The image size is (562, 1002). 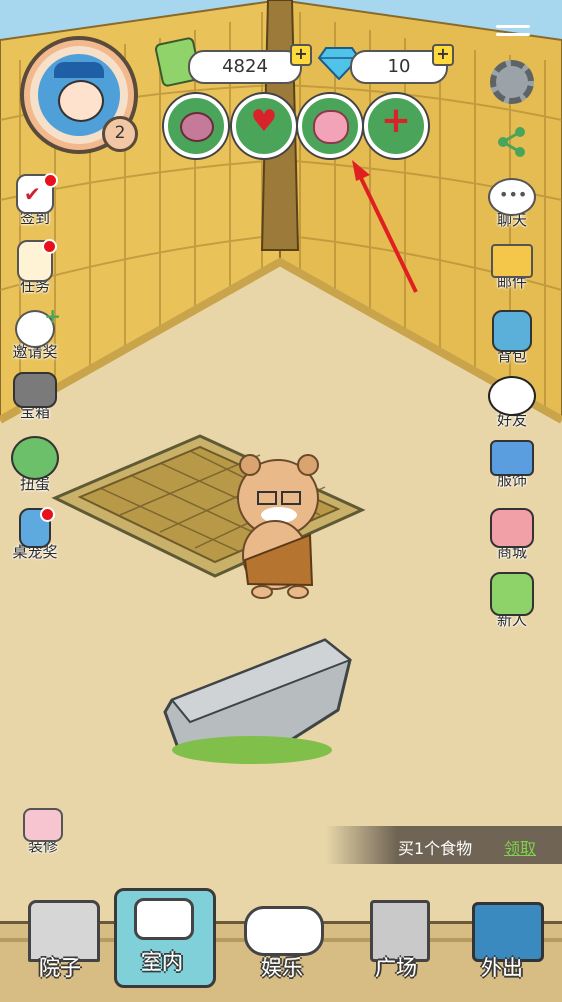 I want to click on sidebar-item-signin: ✔ 签到, so click(x=35, y=200).